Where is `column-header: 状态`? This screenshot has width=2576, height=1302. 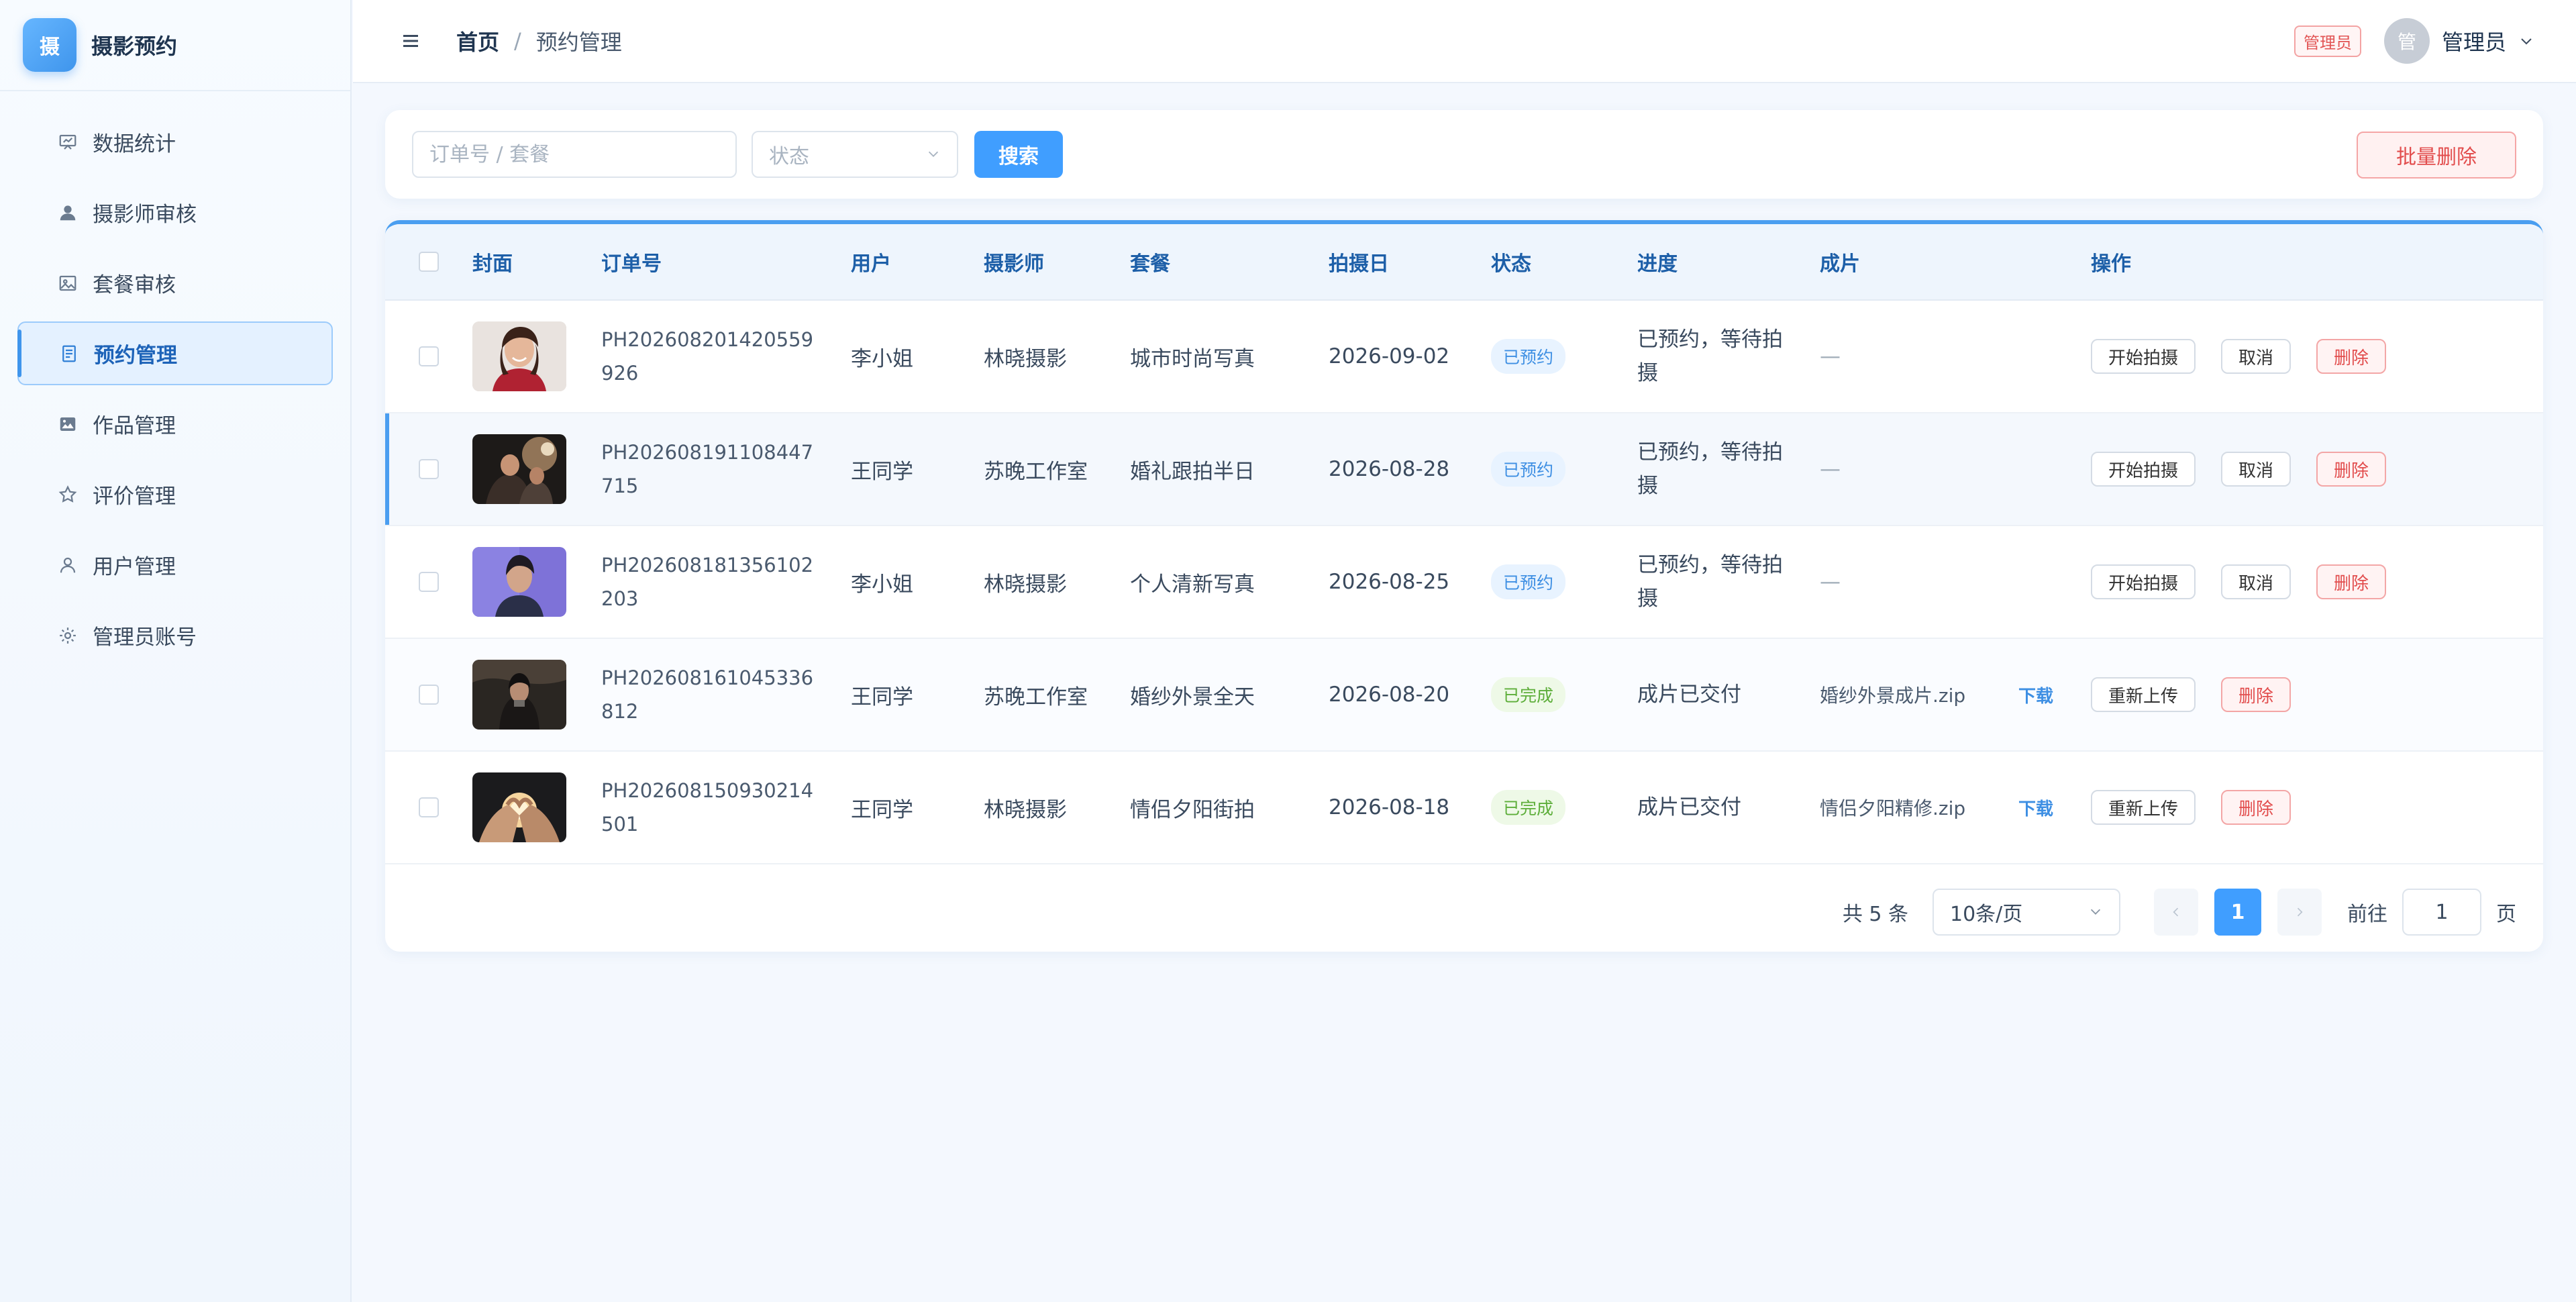 column-header: 状态 is located at coordinates (1511, 264).